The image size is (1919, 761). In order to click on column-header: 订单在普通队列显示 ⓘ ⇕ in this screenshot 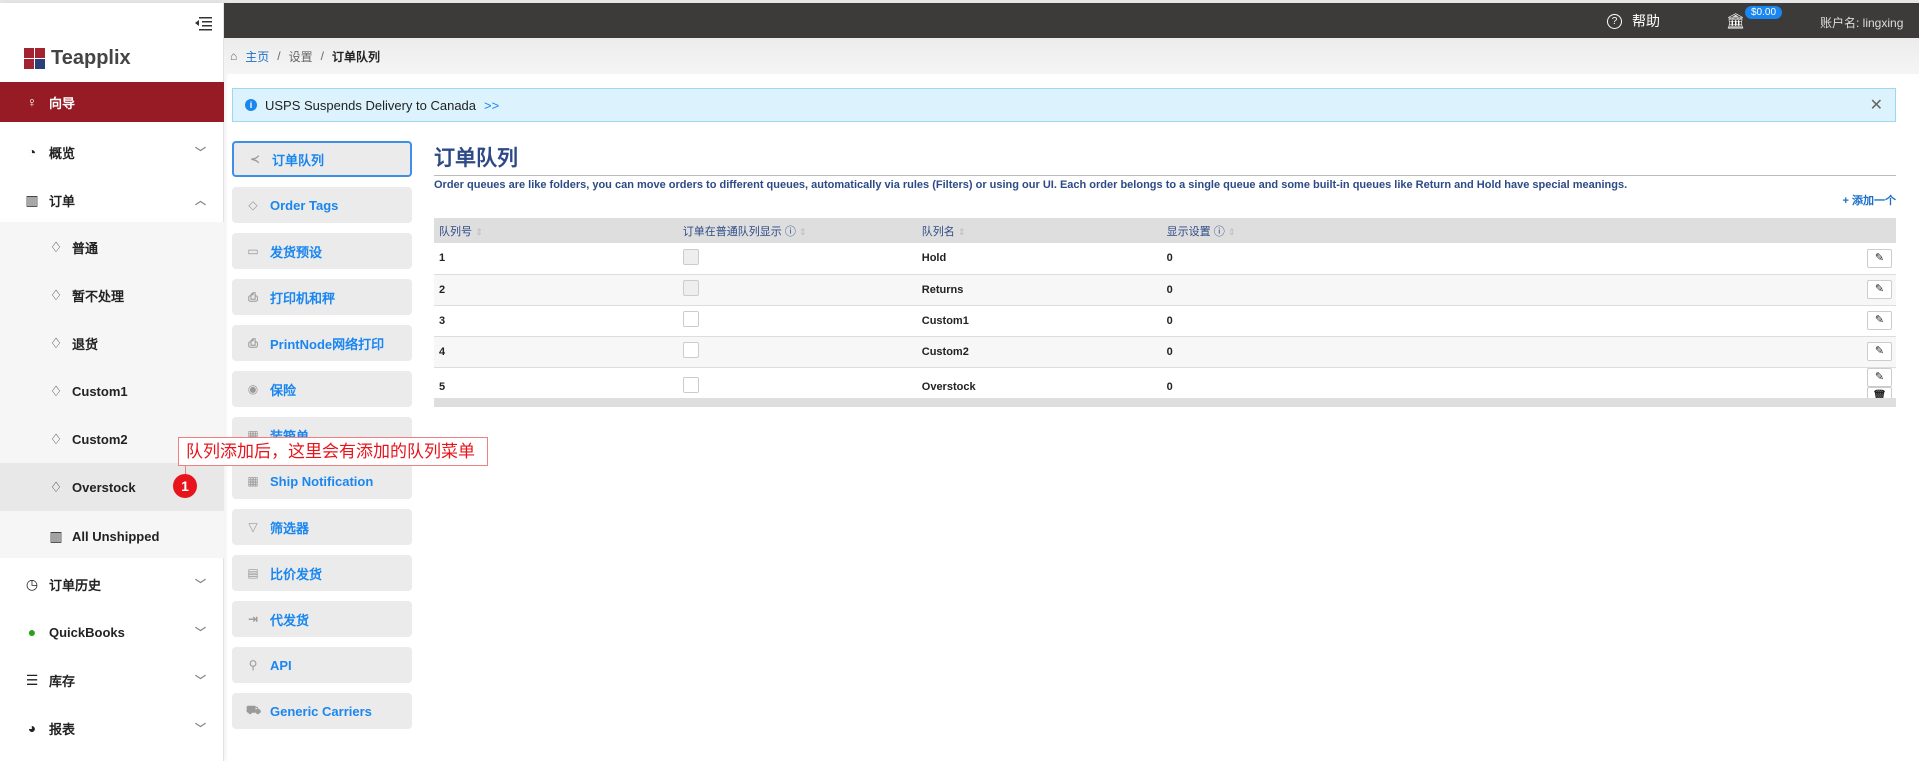, I will do `click(797, 230)`.